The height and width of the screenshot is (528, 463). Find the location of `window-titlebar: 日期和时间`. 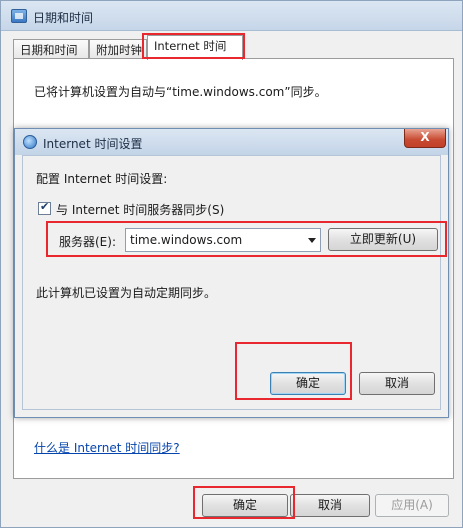

window-titlebar: 日期和时间 is located at coordinates (231, 16).